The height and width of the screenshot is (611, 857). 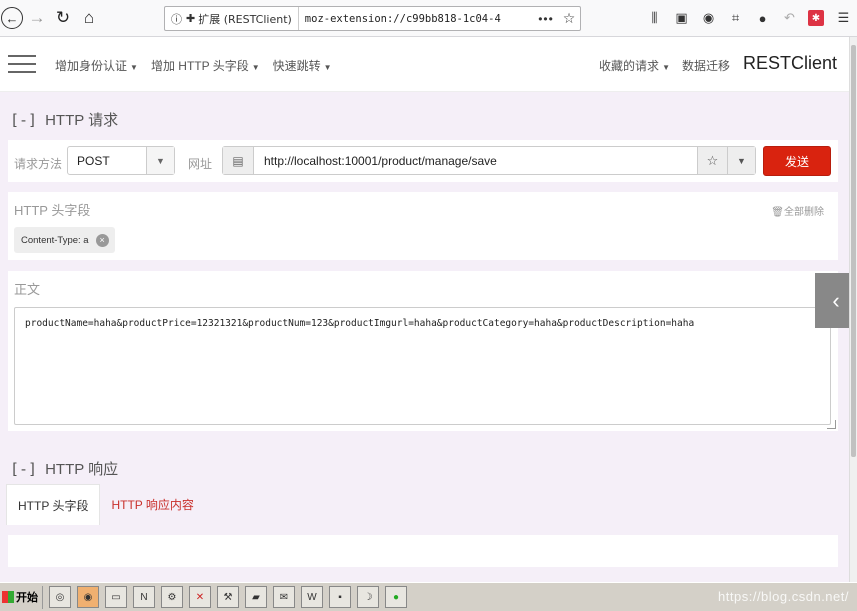 What do you see at coordinates (789, 18) in the screenshot?
I see `undo-icon: ↶` at bounding box center [789, 18].